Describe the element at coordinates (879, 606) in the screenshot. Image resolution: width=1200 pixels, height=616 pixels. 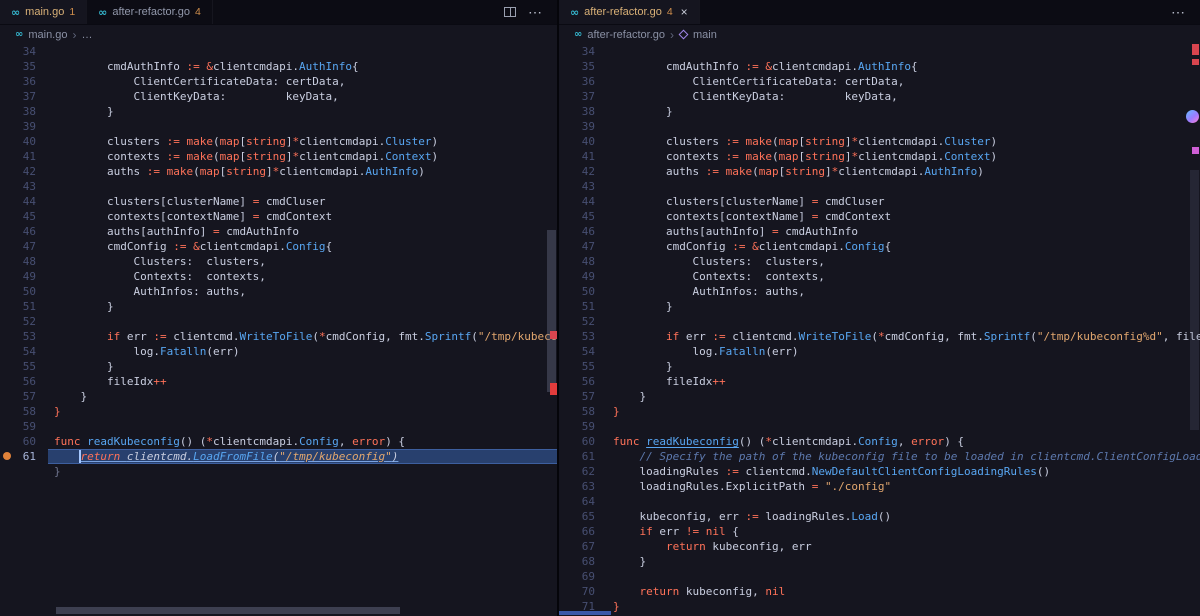
I see `code-line: 71}` at that location.